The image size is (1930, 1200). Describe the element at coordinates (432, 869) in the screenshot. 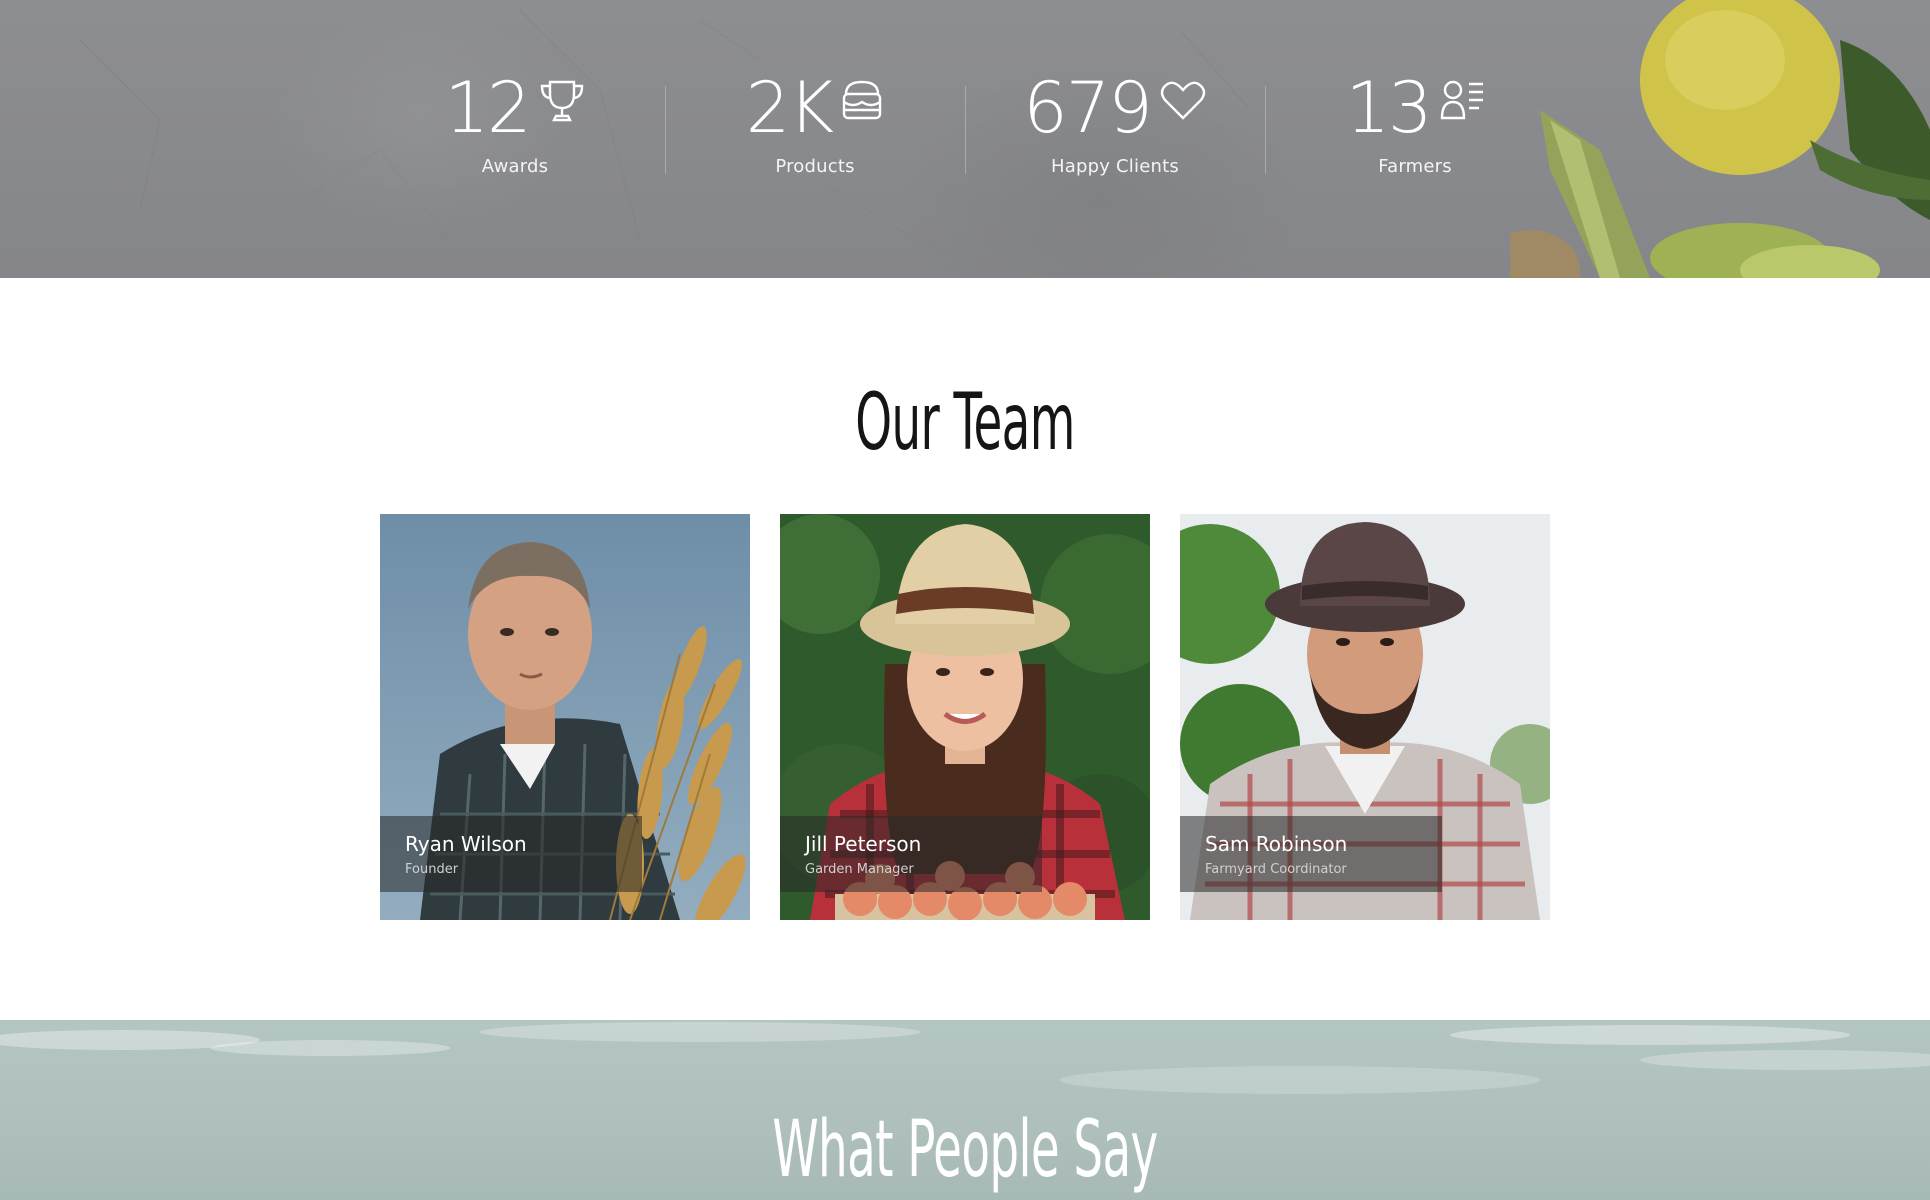

I see `member-role: Founder` at that location.